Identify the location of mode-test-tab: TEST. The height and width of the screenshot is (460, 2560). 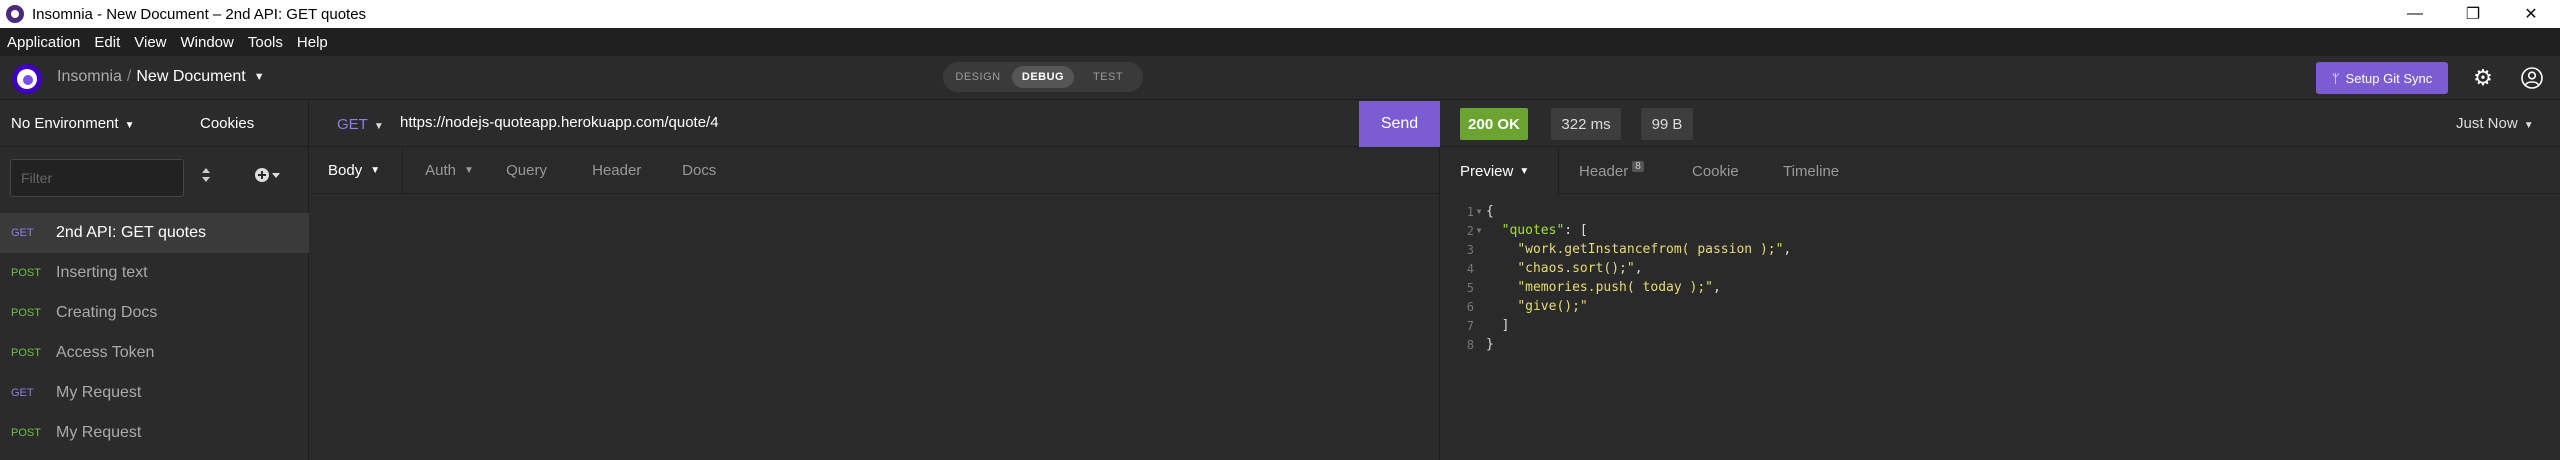
(1108, 77).